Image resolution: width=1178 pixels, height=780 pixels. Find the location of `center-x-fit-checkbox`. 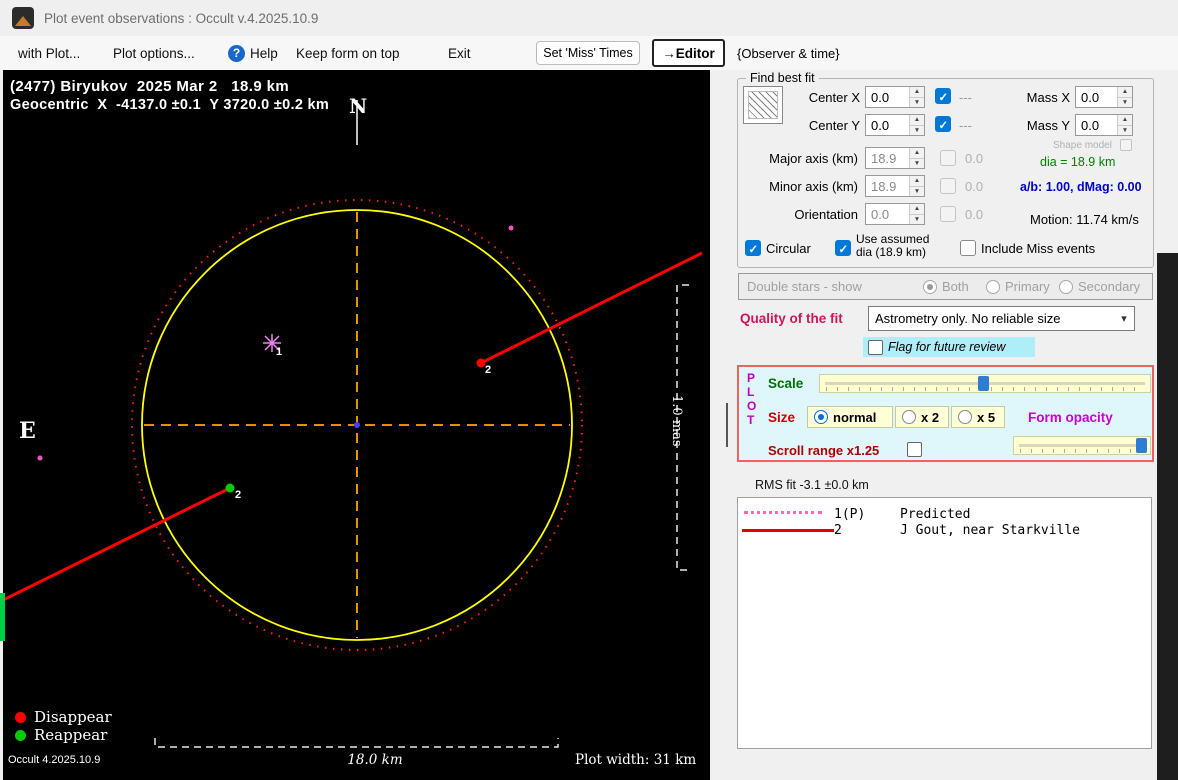

center-x-fit-checkbox is located at coordinates (943, 96).